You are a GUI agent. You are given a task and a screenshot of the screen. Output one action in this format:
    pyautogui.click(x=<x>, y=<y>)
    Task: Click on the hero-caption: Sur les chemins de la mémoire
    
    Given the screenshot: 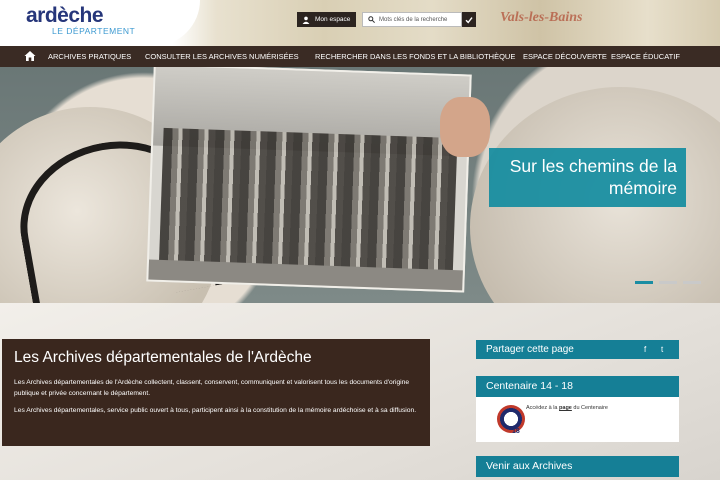 What is the action you would take?
    pyautogui.click(x=587, y=177)
    